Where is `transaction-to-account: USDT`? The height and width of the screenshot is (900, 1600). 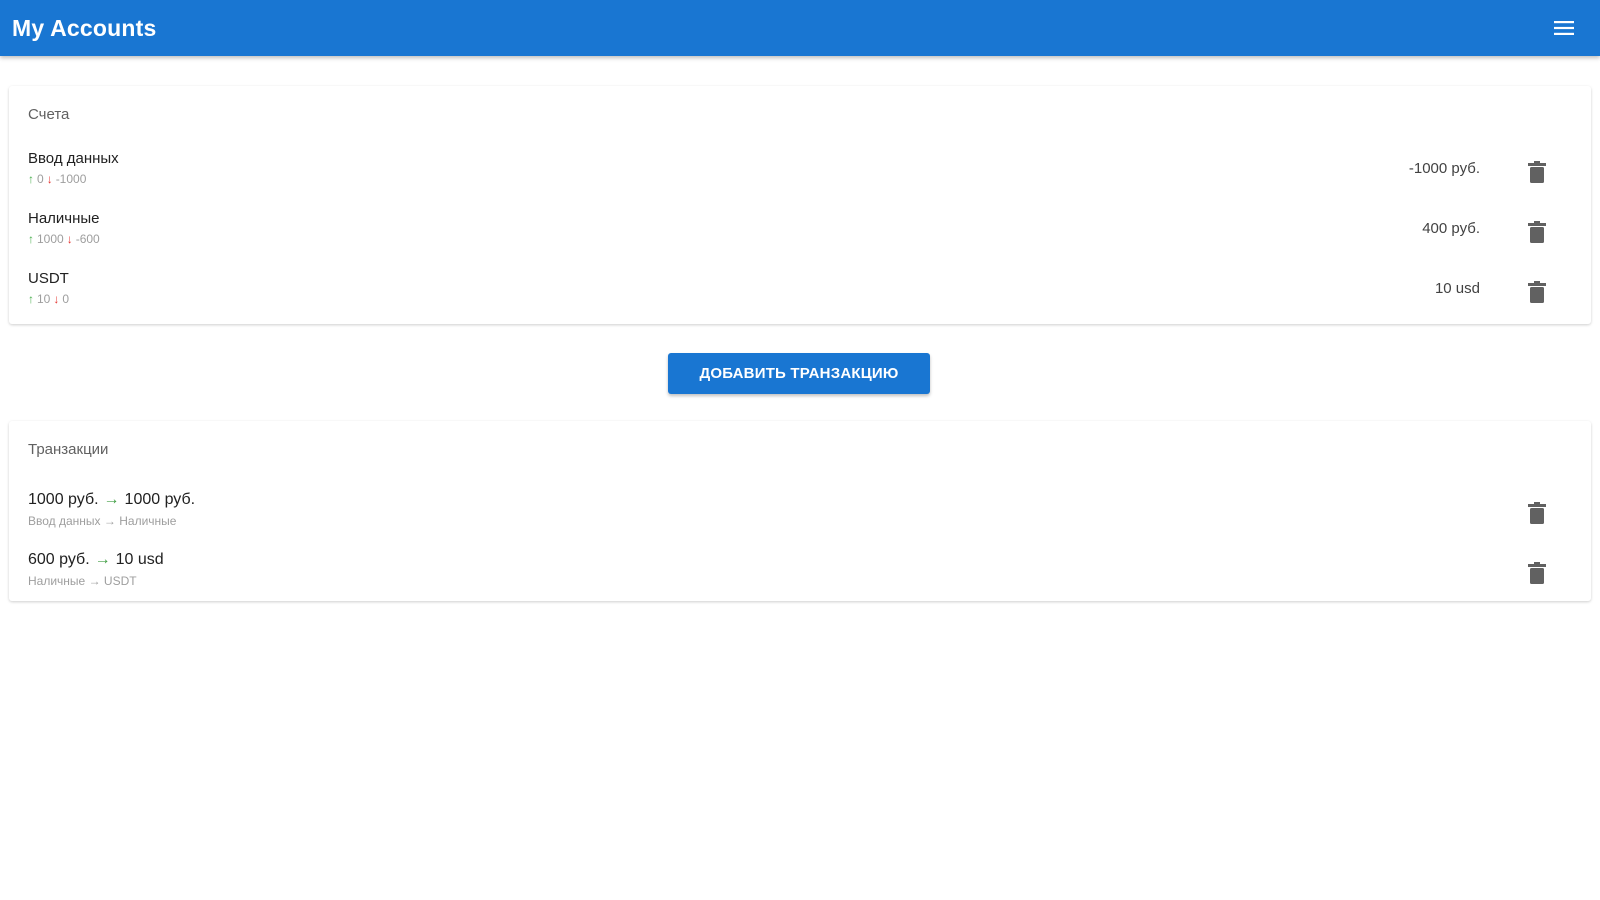
transaction-to-account: USDT is located at coordinates (120, 581).